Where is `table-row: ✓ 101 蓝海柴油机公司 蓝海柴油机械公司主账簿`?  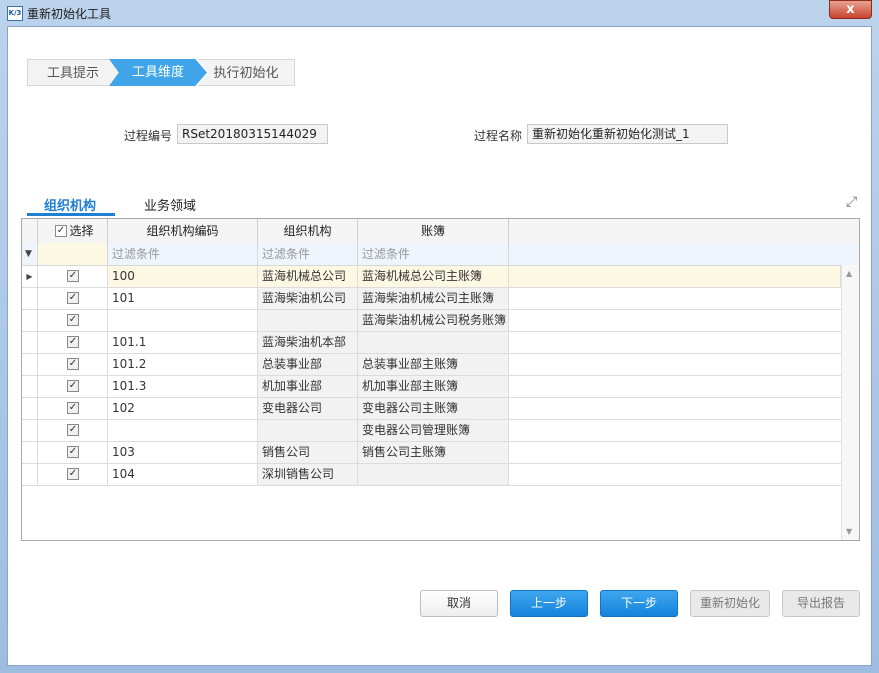
table-row: ✓ 101 蓝海柴油机公司 蓝海柴油机械公司主账簿 is located at coordinates (431, 299).